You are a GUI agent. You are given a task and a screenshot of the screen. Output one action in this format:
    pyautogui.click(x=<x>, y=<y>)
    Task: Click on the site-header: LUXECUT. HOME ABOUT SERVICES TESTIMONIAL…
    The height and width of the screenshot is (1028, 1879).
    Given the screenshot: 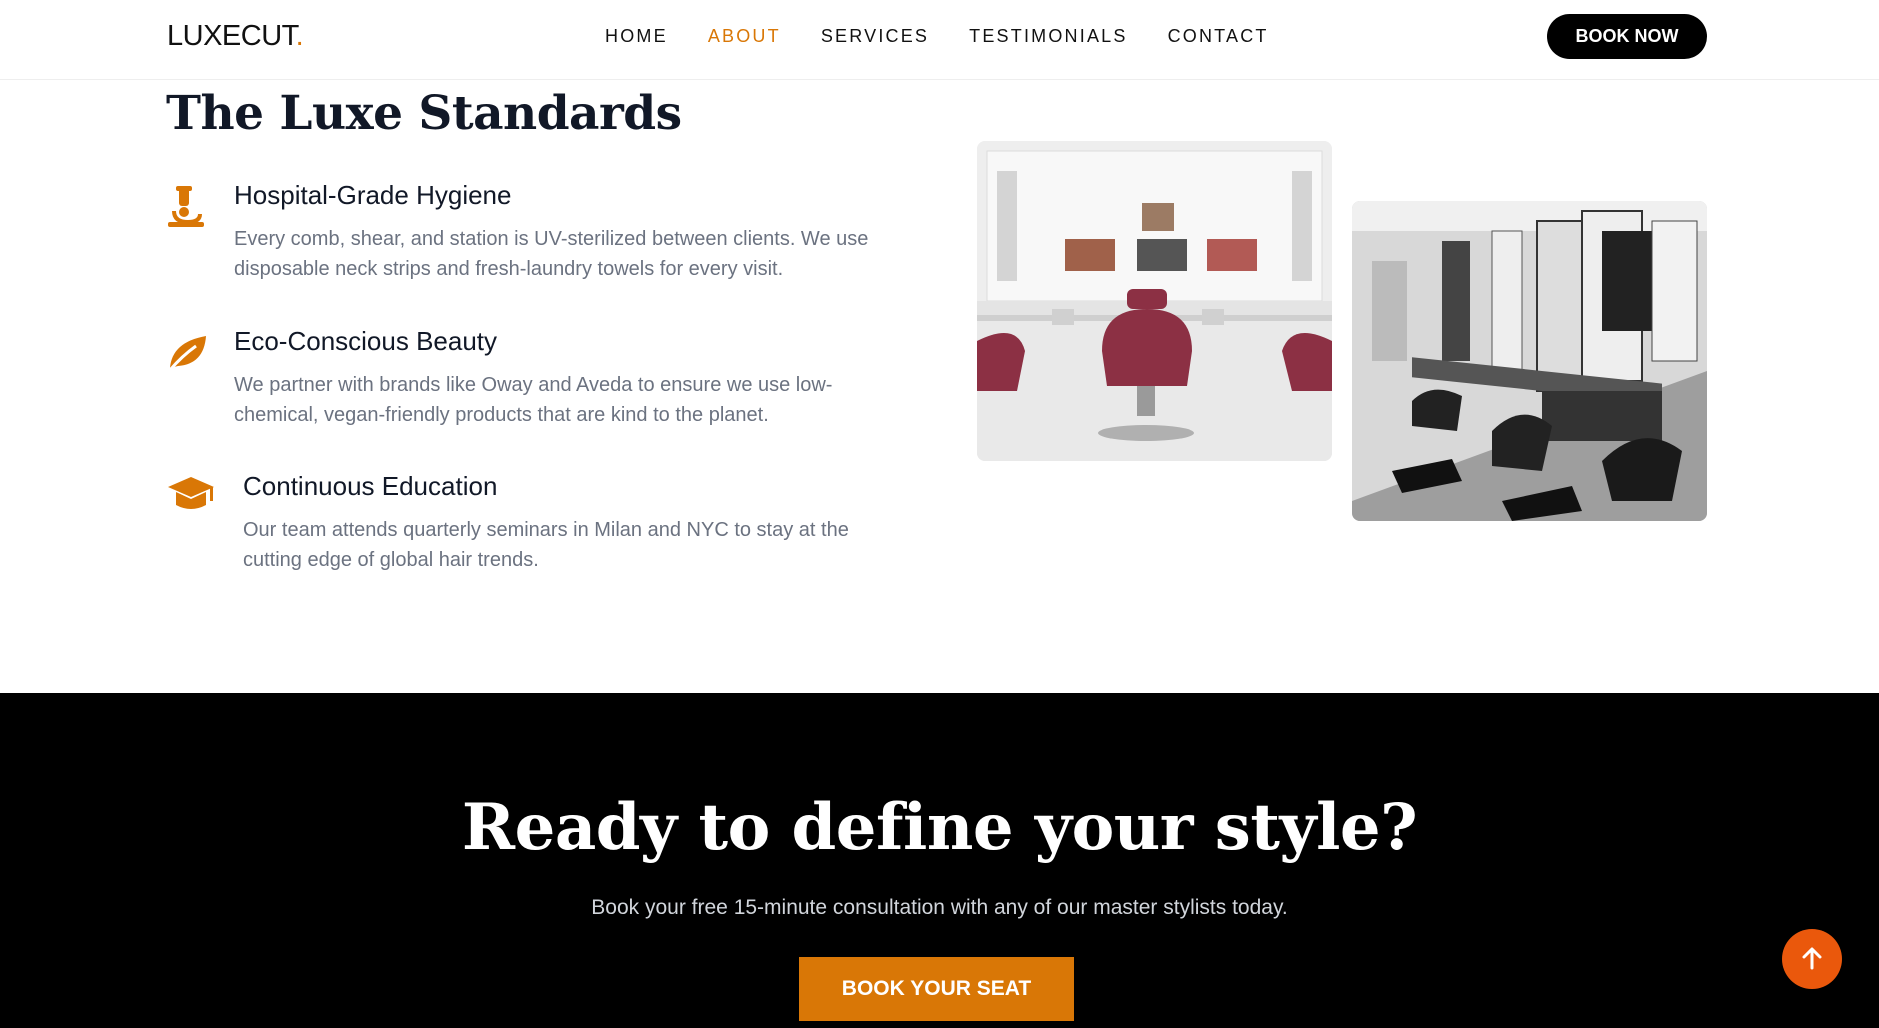 What is the action you would take?
    pyautogui.click(x=939, y=40)
    